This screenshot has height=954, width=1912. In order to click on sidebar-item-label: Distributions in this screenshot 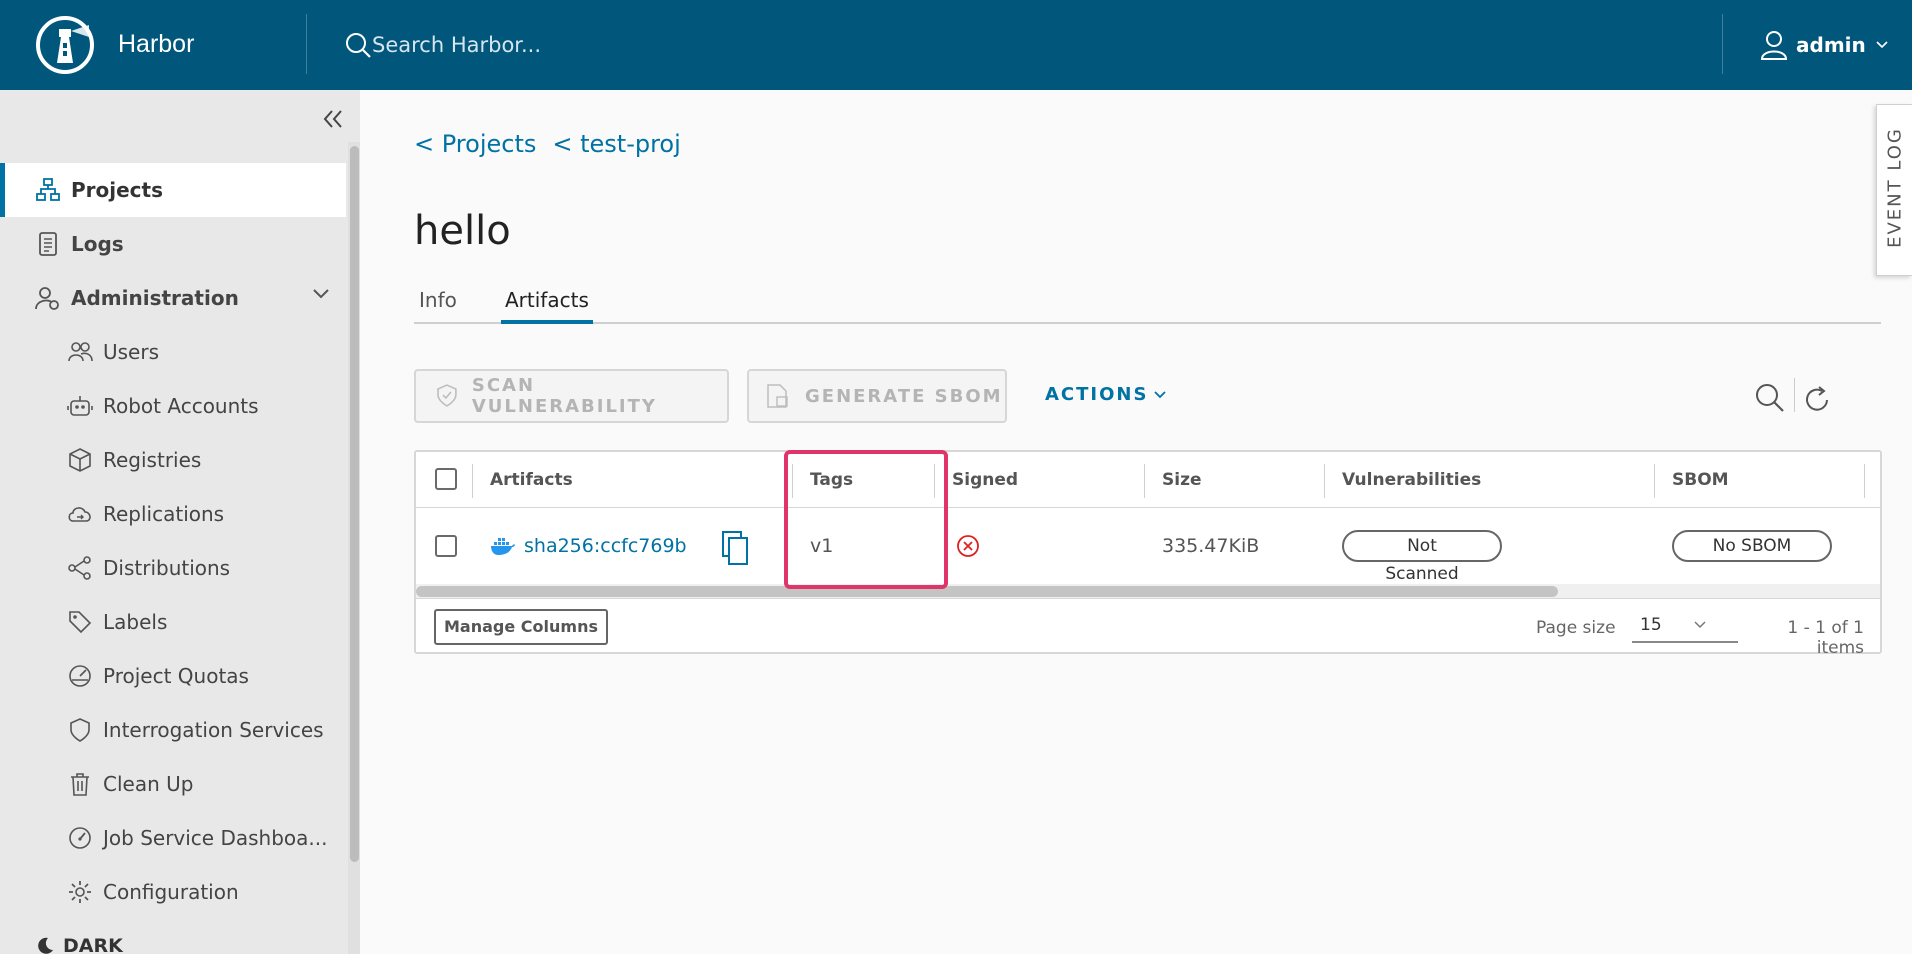, I will do `click(167, 568)`.